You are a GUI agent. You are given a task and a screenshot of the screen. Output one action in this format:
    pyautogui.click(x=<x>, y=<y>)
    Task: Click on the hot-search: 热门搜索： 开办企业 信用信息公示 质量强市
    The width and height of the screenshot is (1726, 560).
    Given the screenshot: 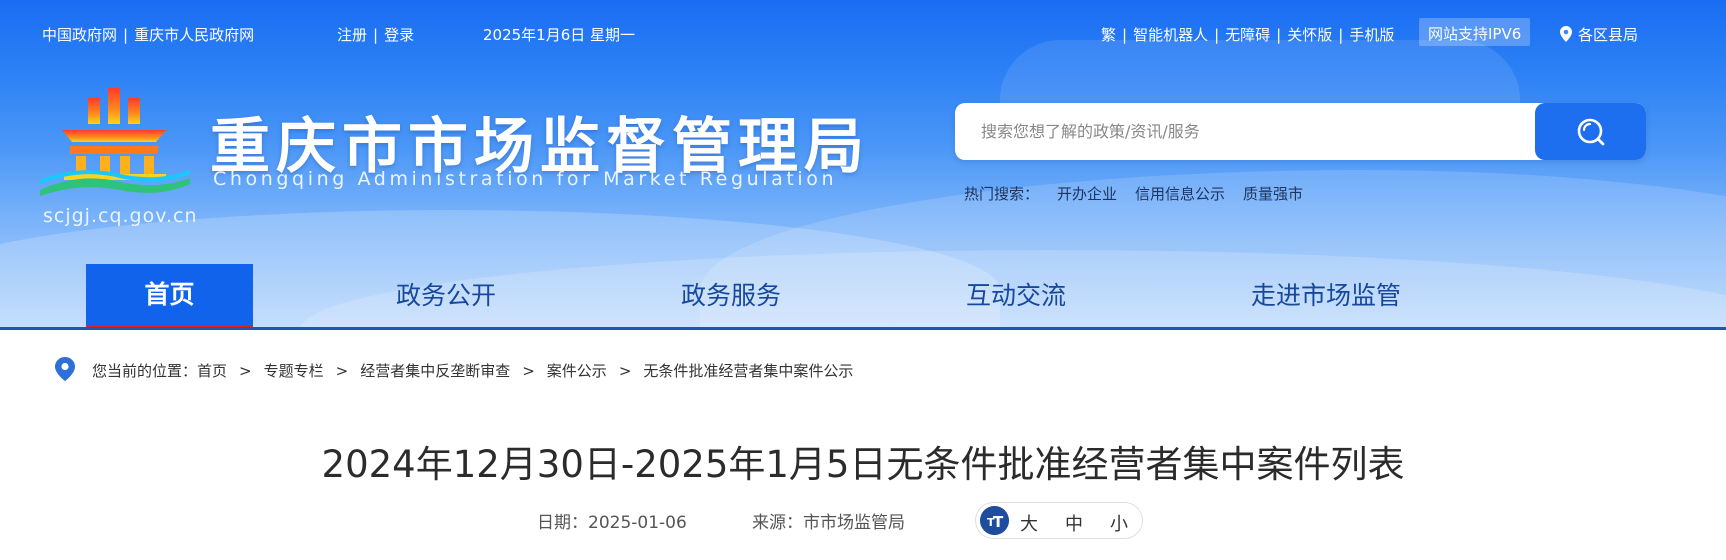 What is the action you would take?
    pyautogui.click(x=1133, y=193)
    